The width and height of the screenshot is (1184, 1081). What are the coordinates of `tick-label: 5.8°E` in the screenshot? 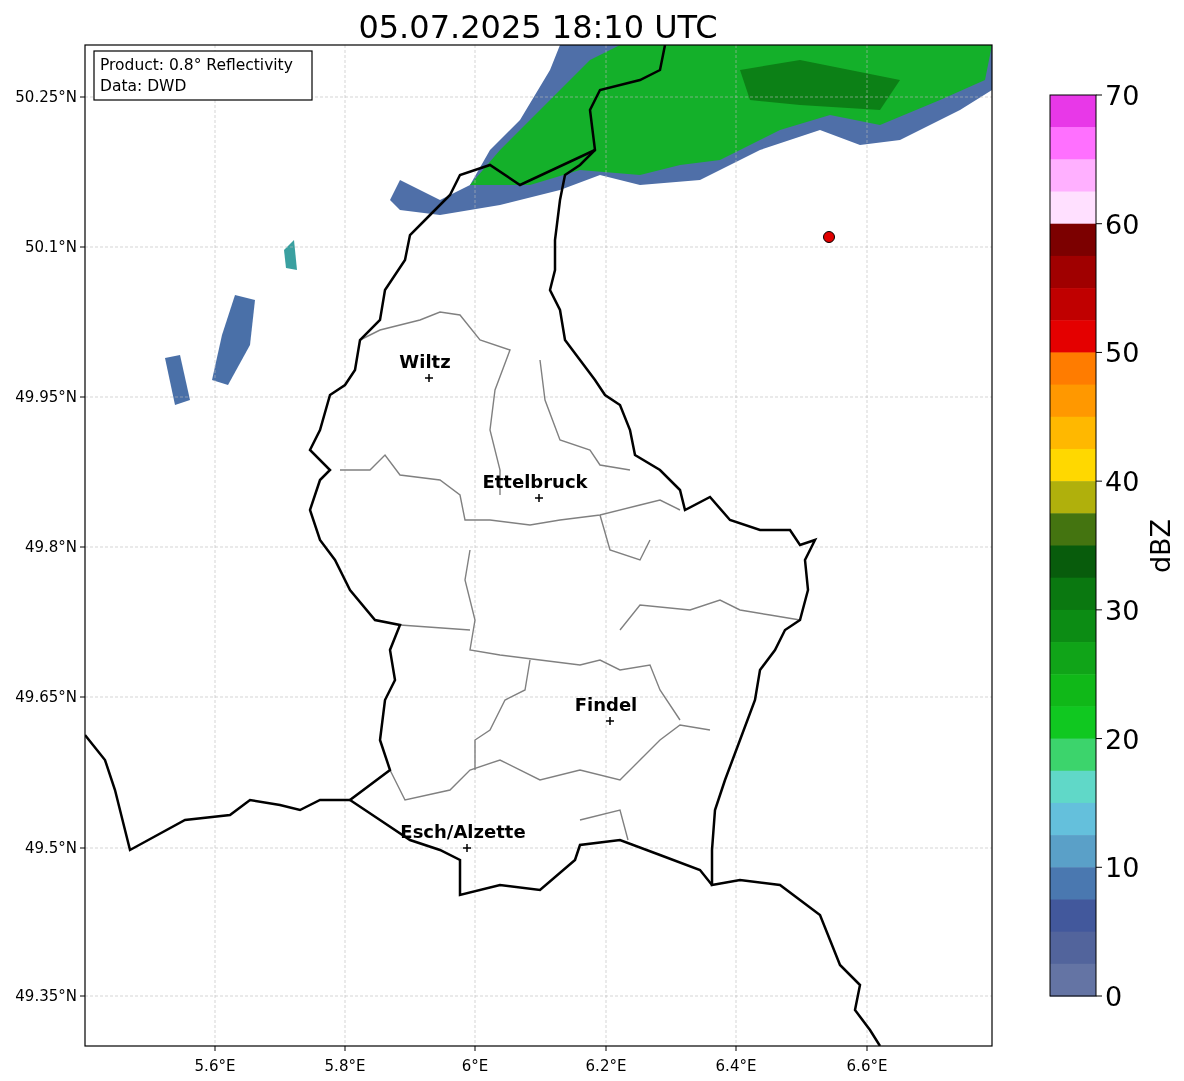 It's located at (345, 1066).